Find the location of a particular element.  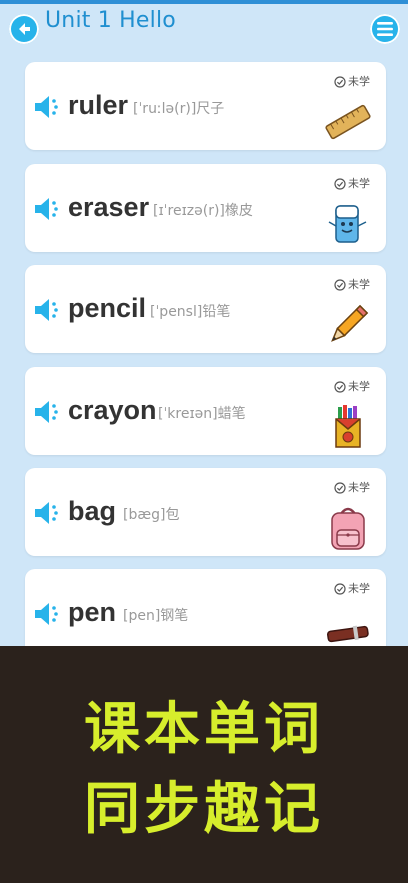

phonetic-text: [bæg]包 is located at coordinates (151, 515).